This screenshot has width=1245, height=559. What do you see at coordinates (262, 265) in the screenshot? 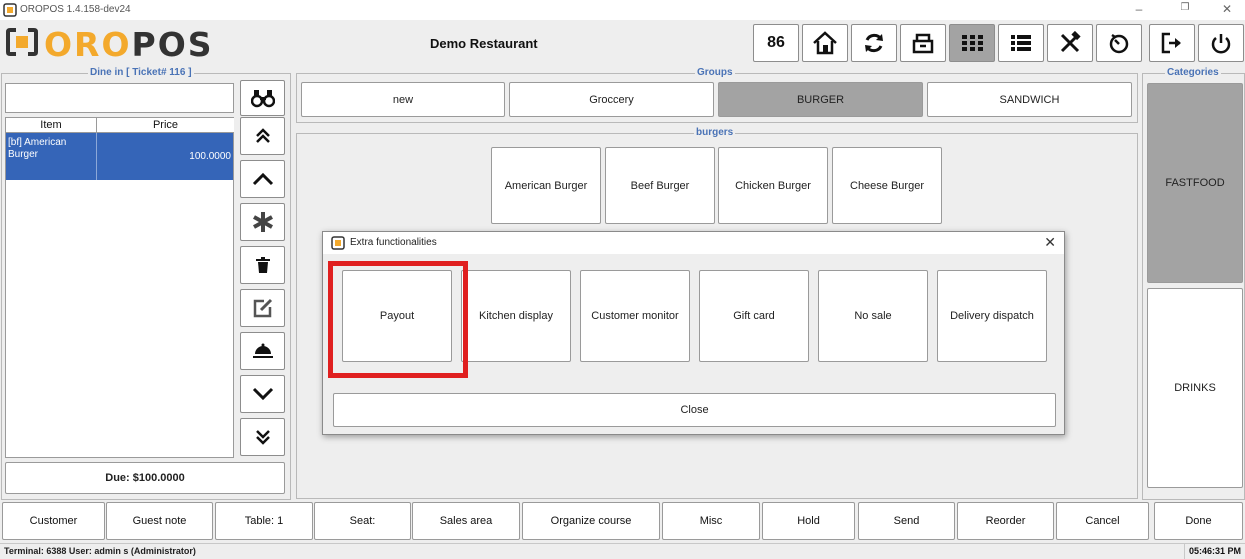
I see `delete-icon` at bounding box center [262, 265].